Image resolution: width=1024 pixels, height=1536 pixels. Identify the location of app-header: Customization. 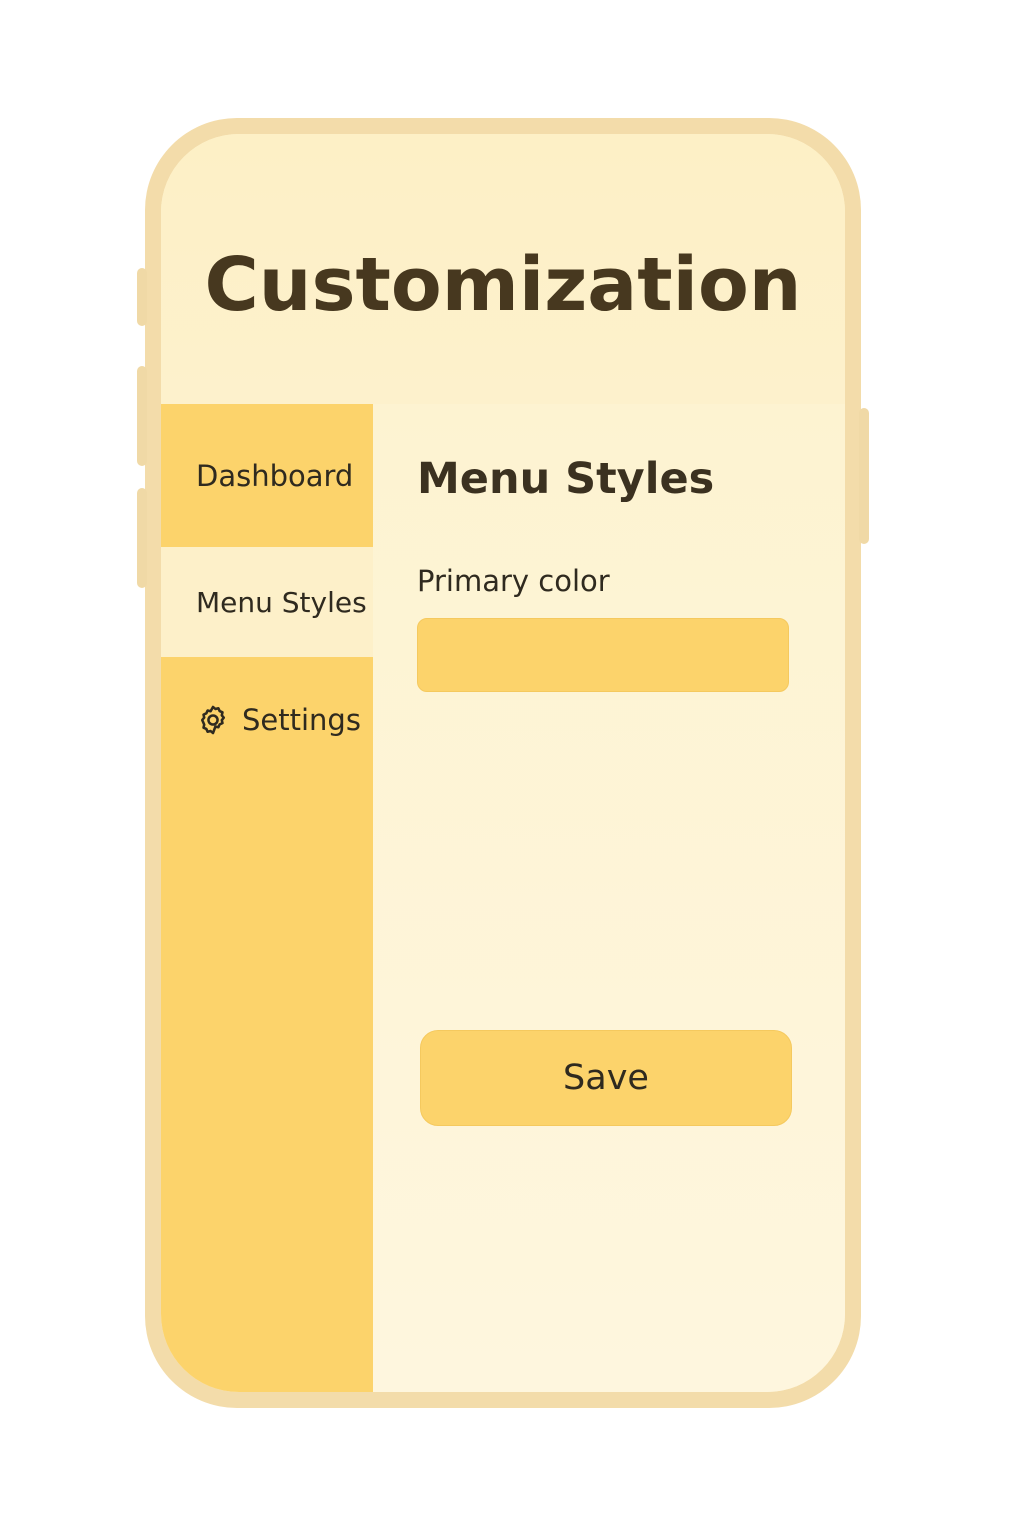
(503, 269).